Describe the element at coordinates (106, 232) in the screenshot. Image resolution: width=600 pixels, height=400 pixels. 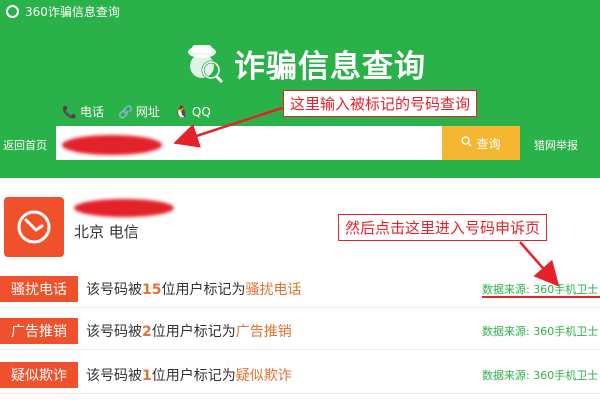
I see `phone-location: 北京 电信` at that location.